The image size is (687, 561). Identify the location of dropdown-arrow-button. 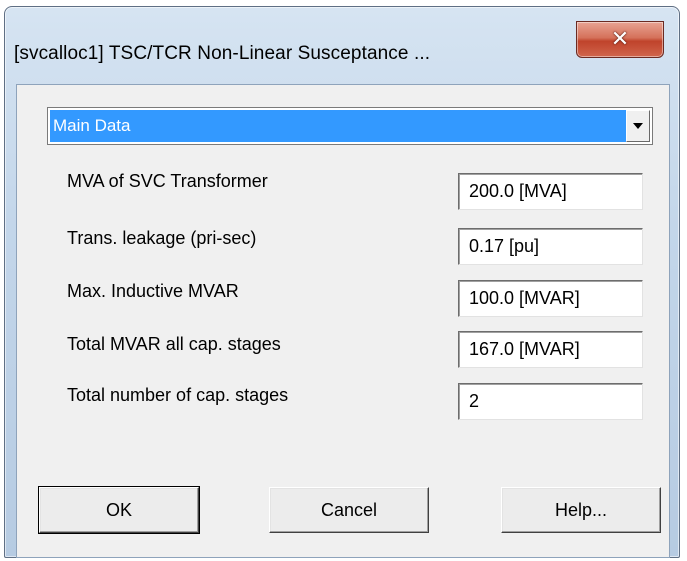
(638, 126).